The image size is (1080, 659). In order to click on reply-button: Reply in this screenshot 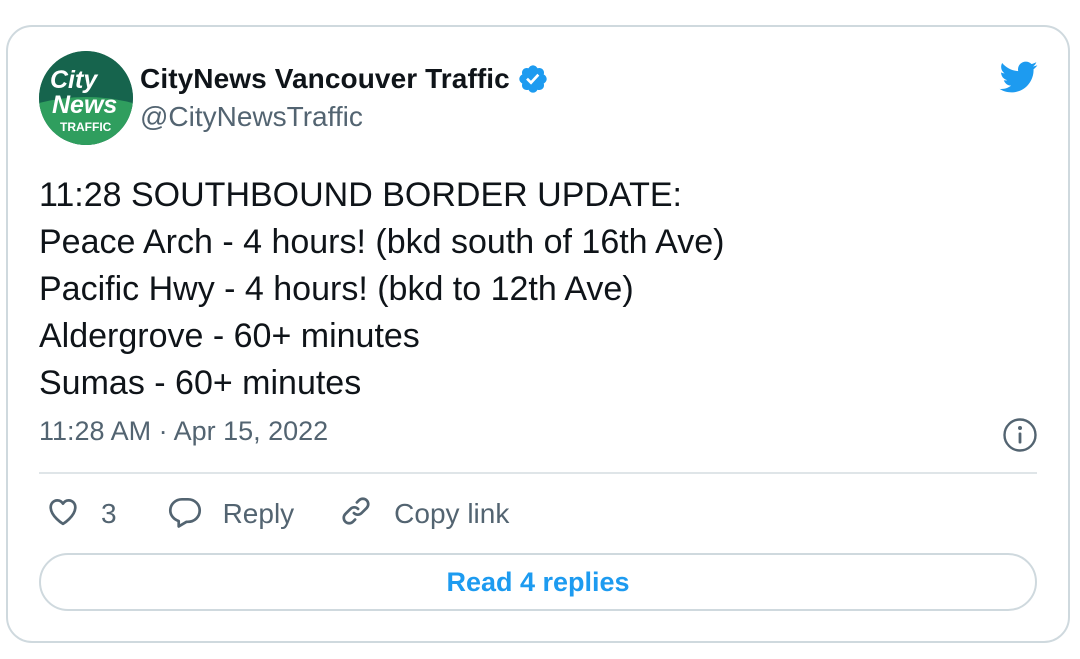, I will do `click(231, 514)`.